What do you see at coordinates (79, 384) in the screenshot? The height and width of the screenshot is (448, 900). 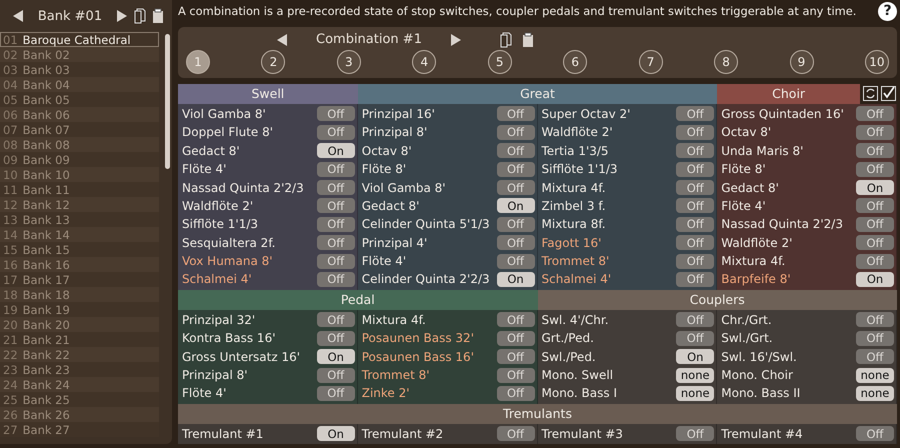 I see `bank-item: 24 Bank 24` at bounding box center [79, 384].